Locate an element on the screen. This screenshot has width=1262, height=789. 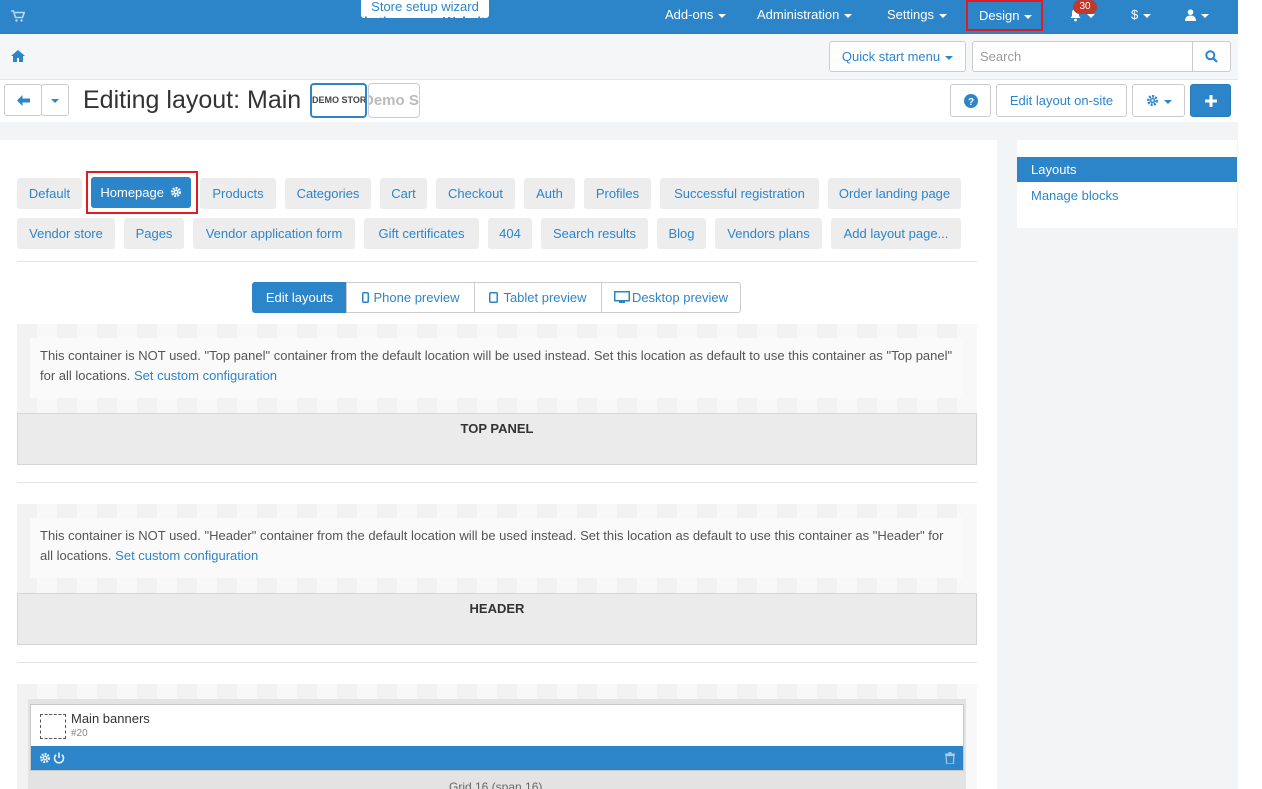
layout-tab-products: Products is located at coordinates (238, 193).